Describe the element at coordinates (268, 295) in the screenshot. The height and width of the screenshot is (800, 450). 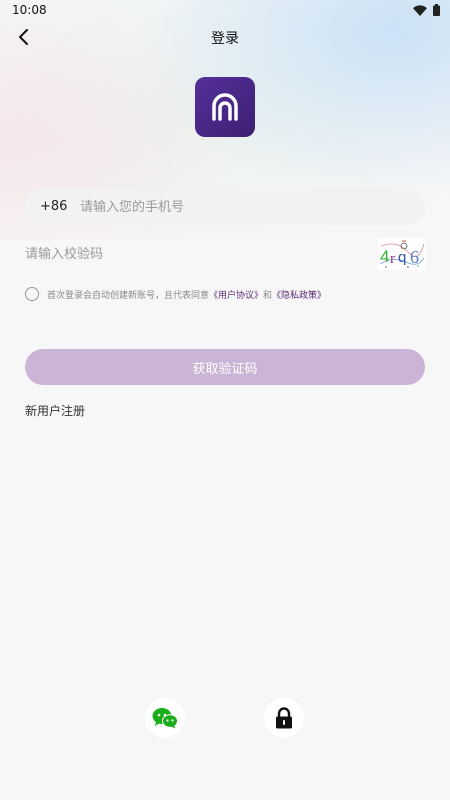
I see `agreement-and: 和` at that location.